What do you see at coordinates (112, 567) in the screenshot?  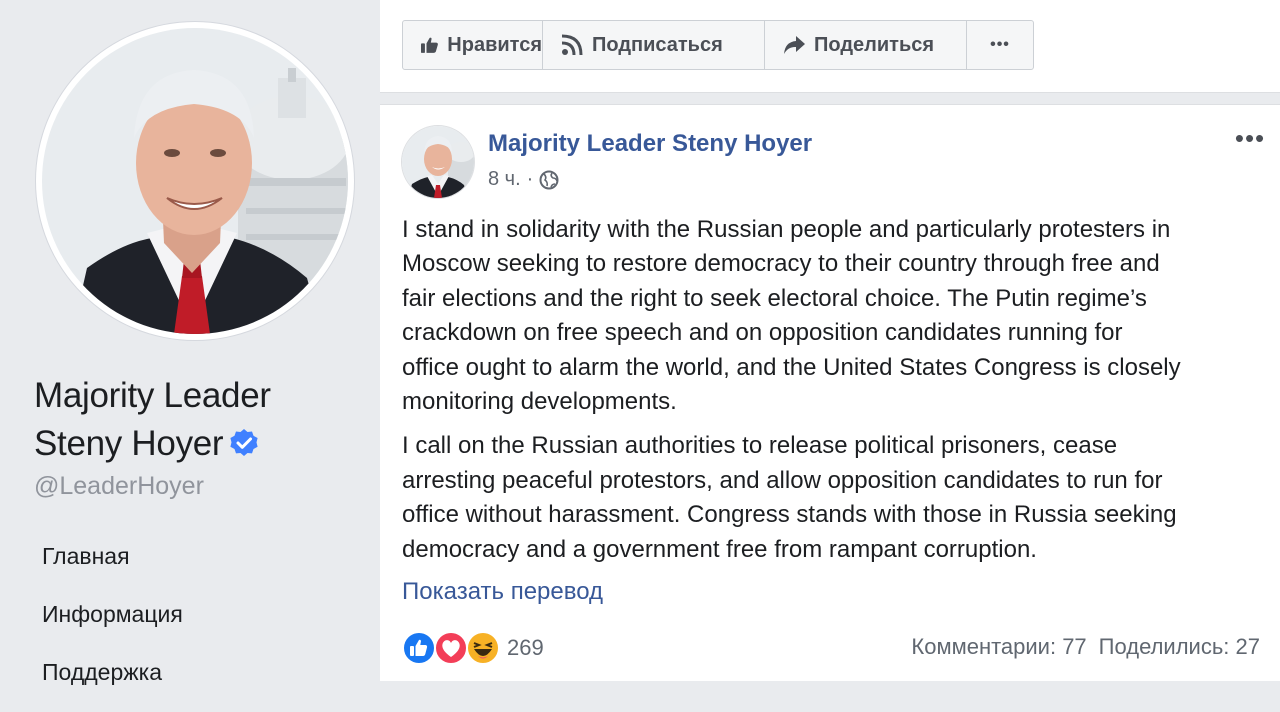 I see `nav-item-home: Главная` at bounding box center [112, 567].